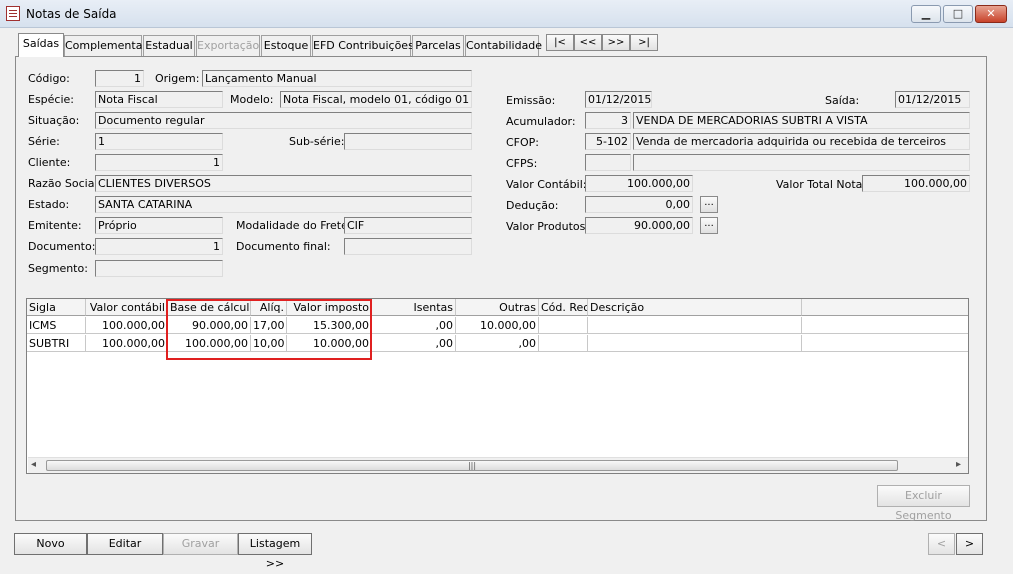 The height and width of the screenshot is (574, 1013). I want to click on valor-produtos-label: Valor Produtos:, so click(548, 226).